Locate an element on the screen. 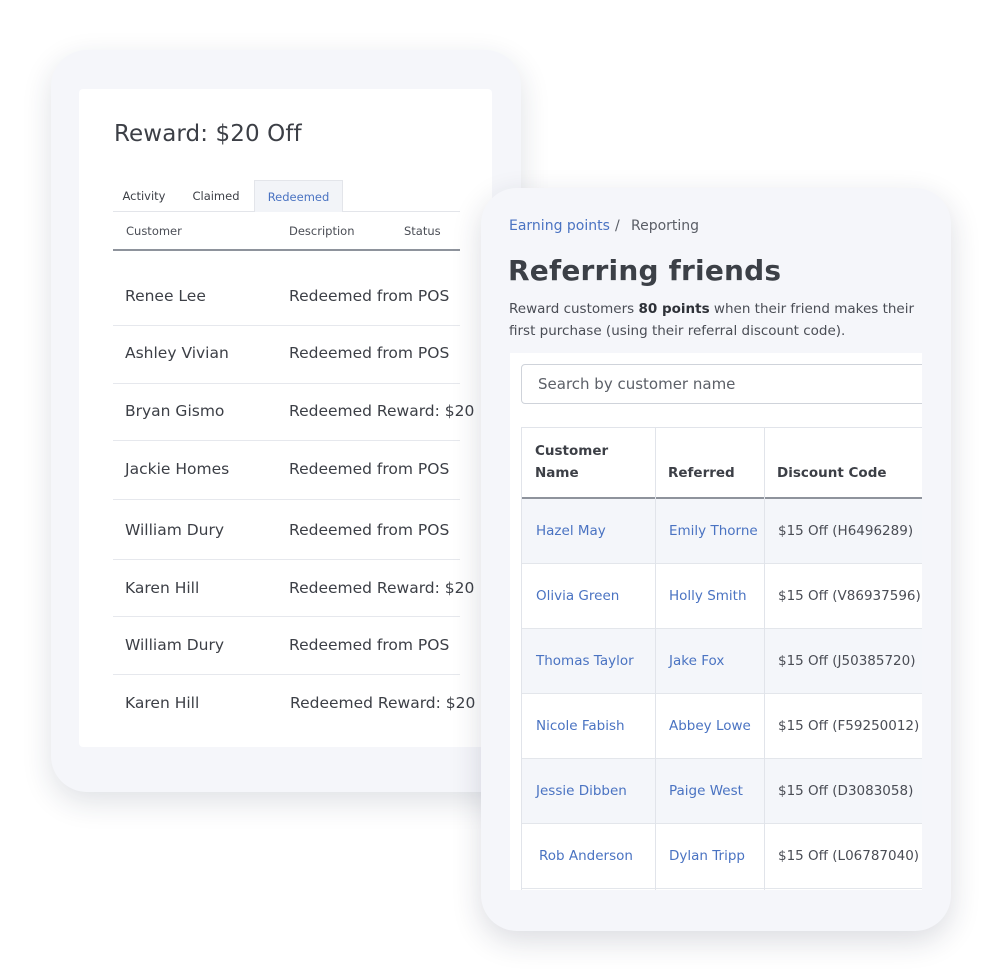  customer-name: Jackie Homes is located at coordinates (177, 469).